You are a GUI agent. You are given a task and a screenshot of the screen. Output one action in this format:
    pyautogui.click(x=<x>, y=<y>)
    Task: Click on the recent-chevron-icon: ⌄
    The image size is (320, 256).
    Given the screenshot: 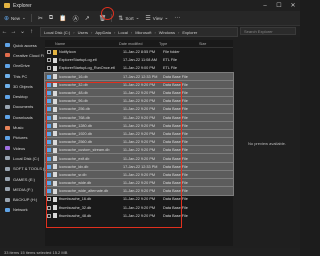 What is the action you would take?
    pyautogui.click(x=22, y=31)
    